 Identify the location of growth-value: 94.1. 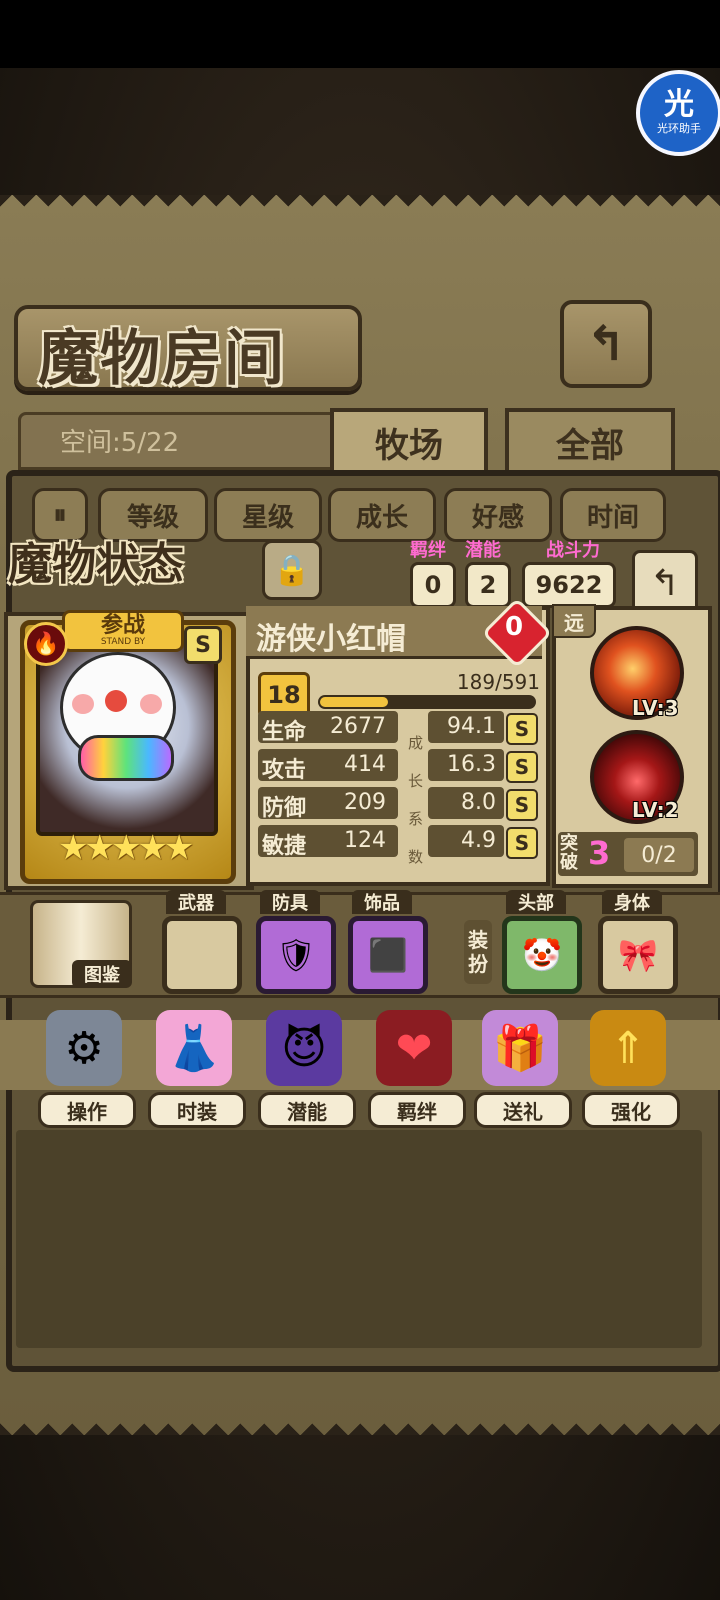
(471, 726).